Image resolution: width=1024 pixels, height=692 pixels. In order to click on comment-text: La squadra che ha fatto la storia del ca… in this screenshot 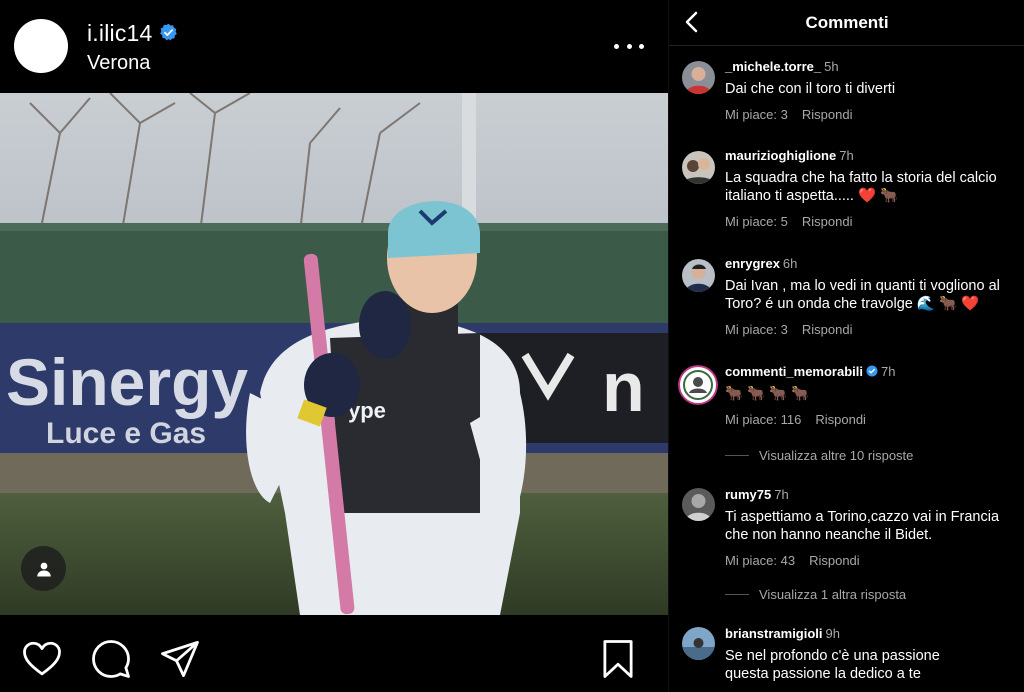, I will do `click(861, 187)`.